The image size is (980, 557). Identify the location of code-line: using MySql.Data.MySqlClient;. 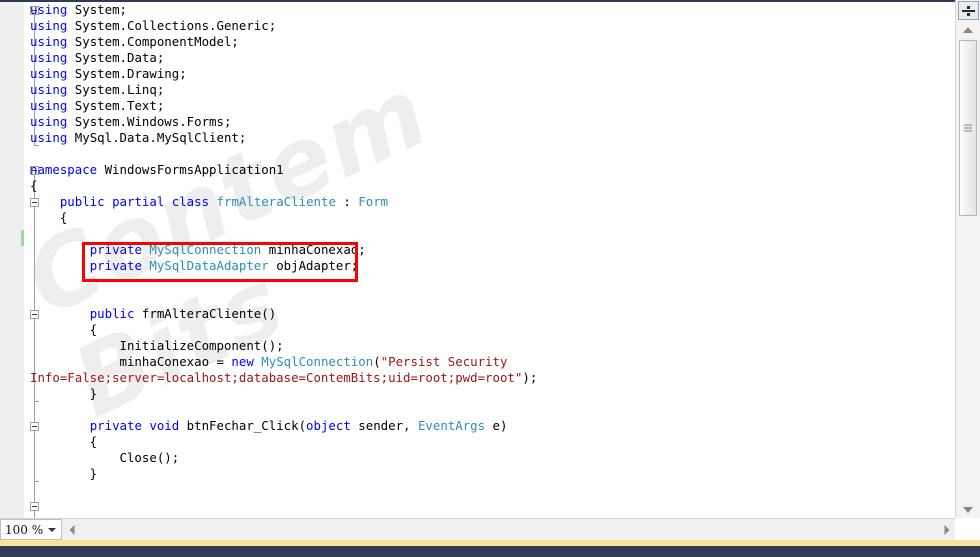
(283, 138).